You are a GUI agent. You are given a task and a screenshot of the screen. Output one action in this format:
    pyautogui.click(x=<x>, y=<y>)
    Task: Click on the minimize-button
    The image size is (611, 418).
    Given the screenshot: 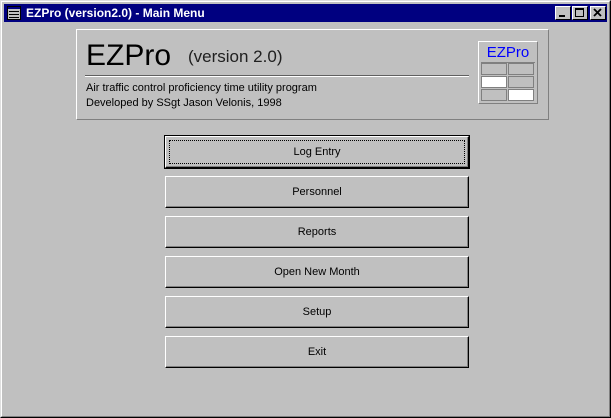 What is the action you would take?
    pyautogui.click(x=563, y=13)
    